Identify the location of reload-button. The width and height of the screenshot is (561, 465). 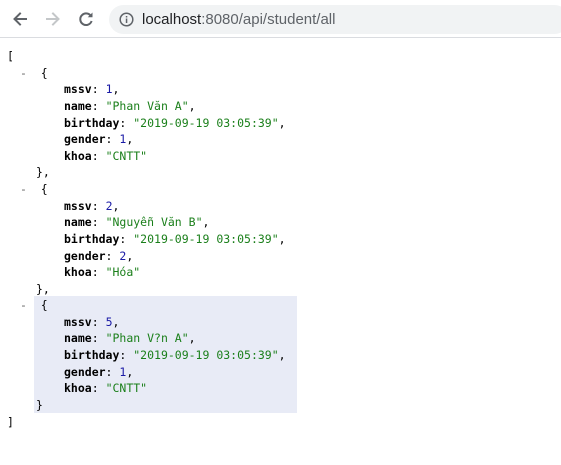
(86, 19).